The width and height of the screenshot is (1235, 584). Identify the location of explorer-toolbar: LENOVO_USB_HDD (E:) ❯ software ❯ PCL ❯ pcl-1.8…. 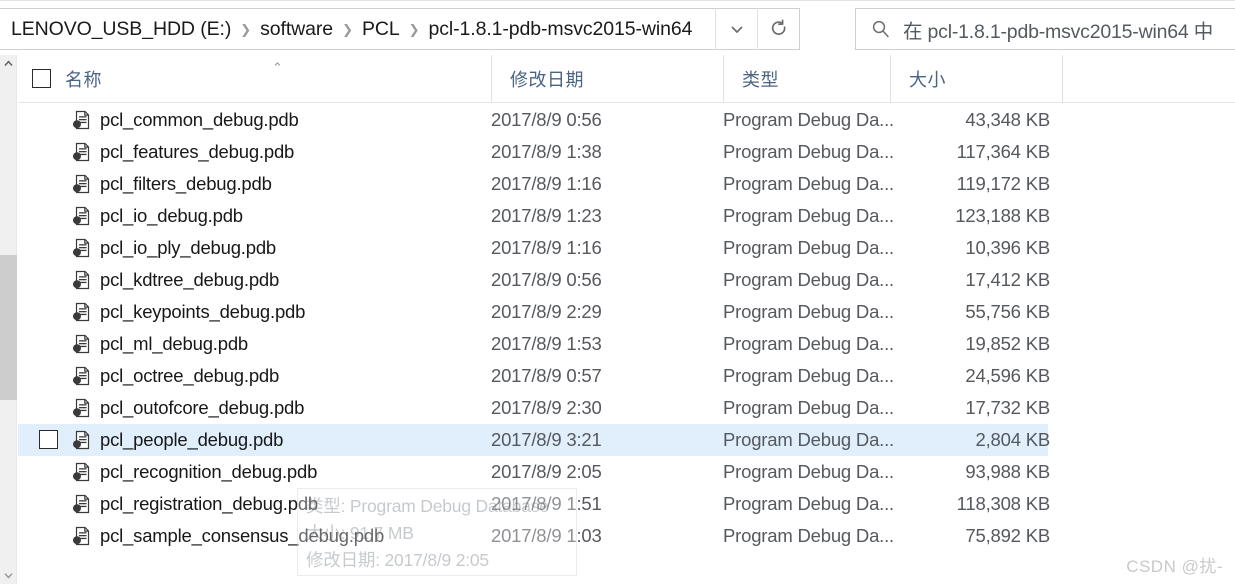
(617, 28).